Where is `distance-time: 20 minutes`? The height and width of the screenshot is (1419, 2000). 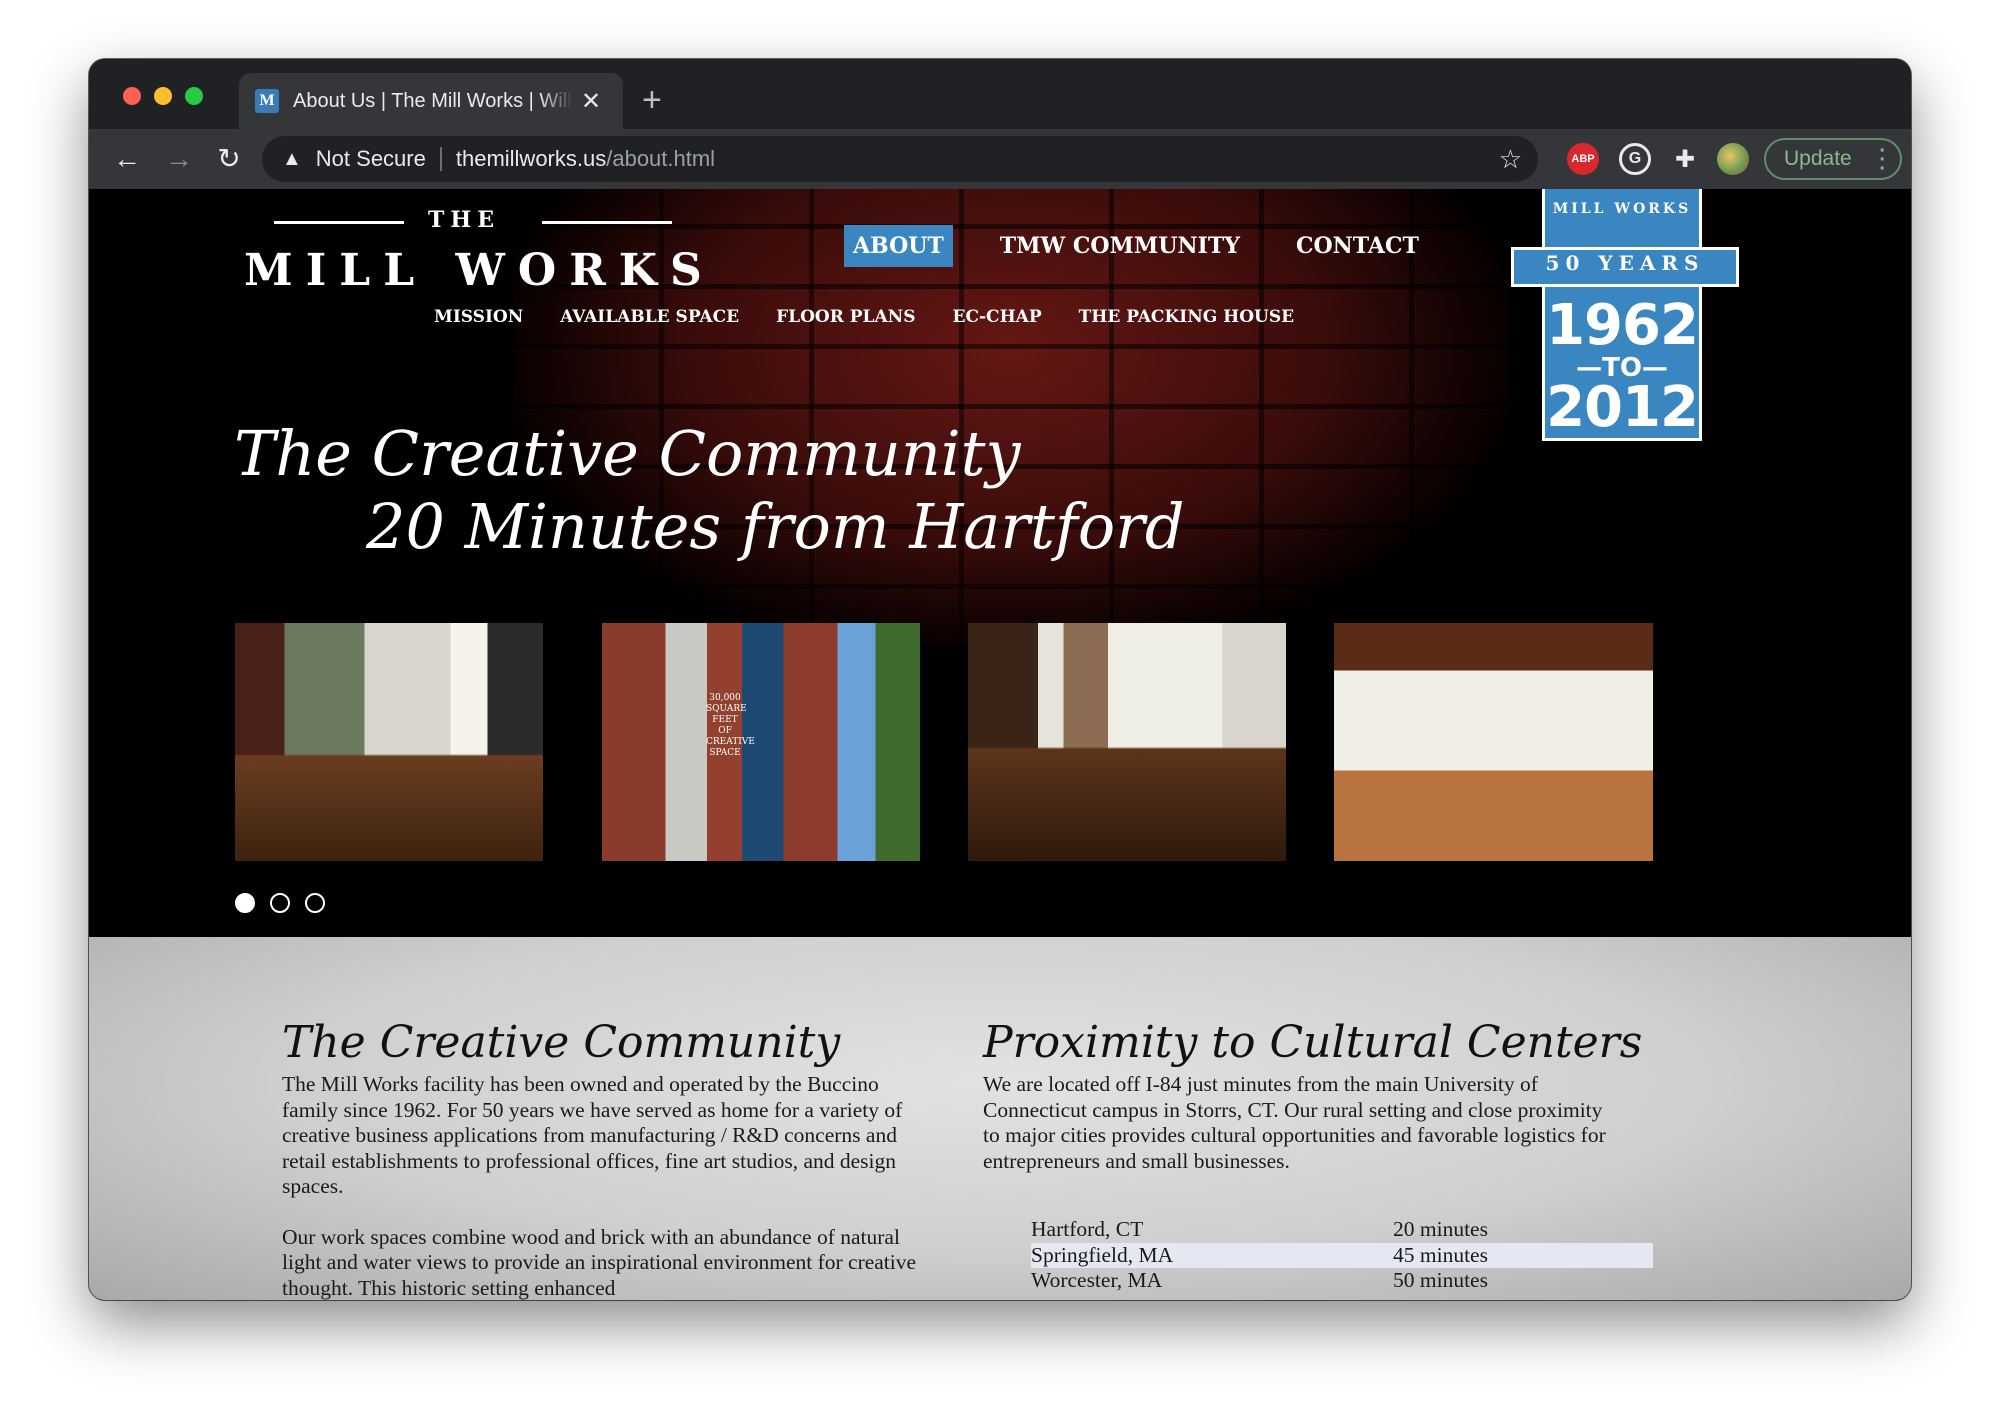
distance-time: 20 minutes is located at coordinates (1440, 1229).